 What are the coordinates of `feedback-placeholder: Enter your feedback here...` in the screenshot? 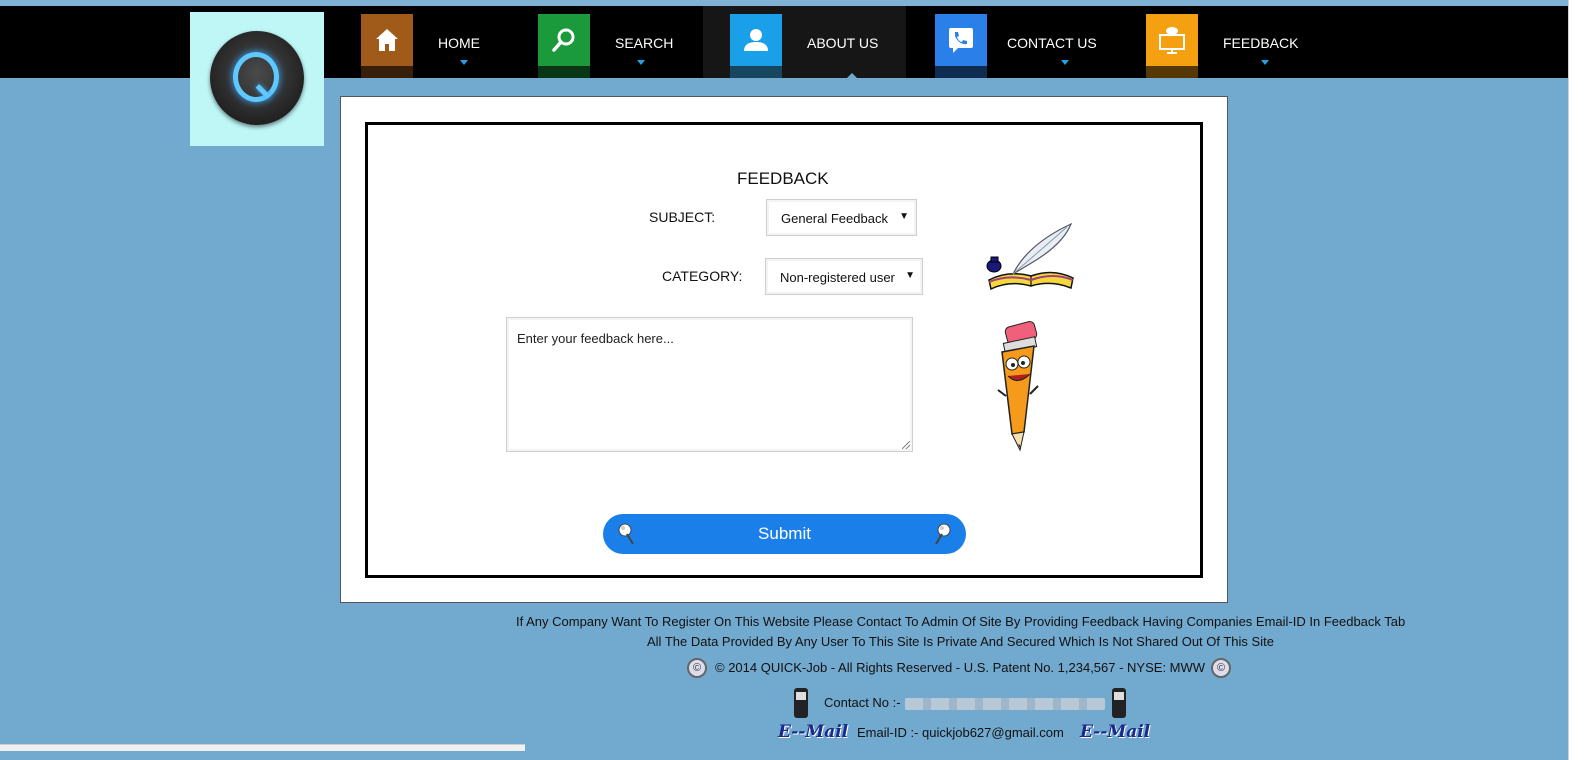 It's located at (595, 338).